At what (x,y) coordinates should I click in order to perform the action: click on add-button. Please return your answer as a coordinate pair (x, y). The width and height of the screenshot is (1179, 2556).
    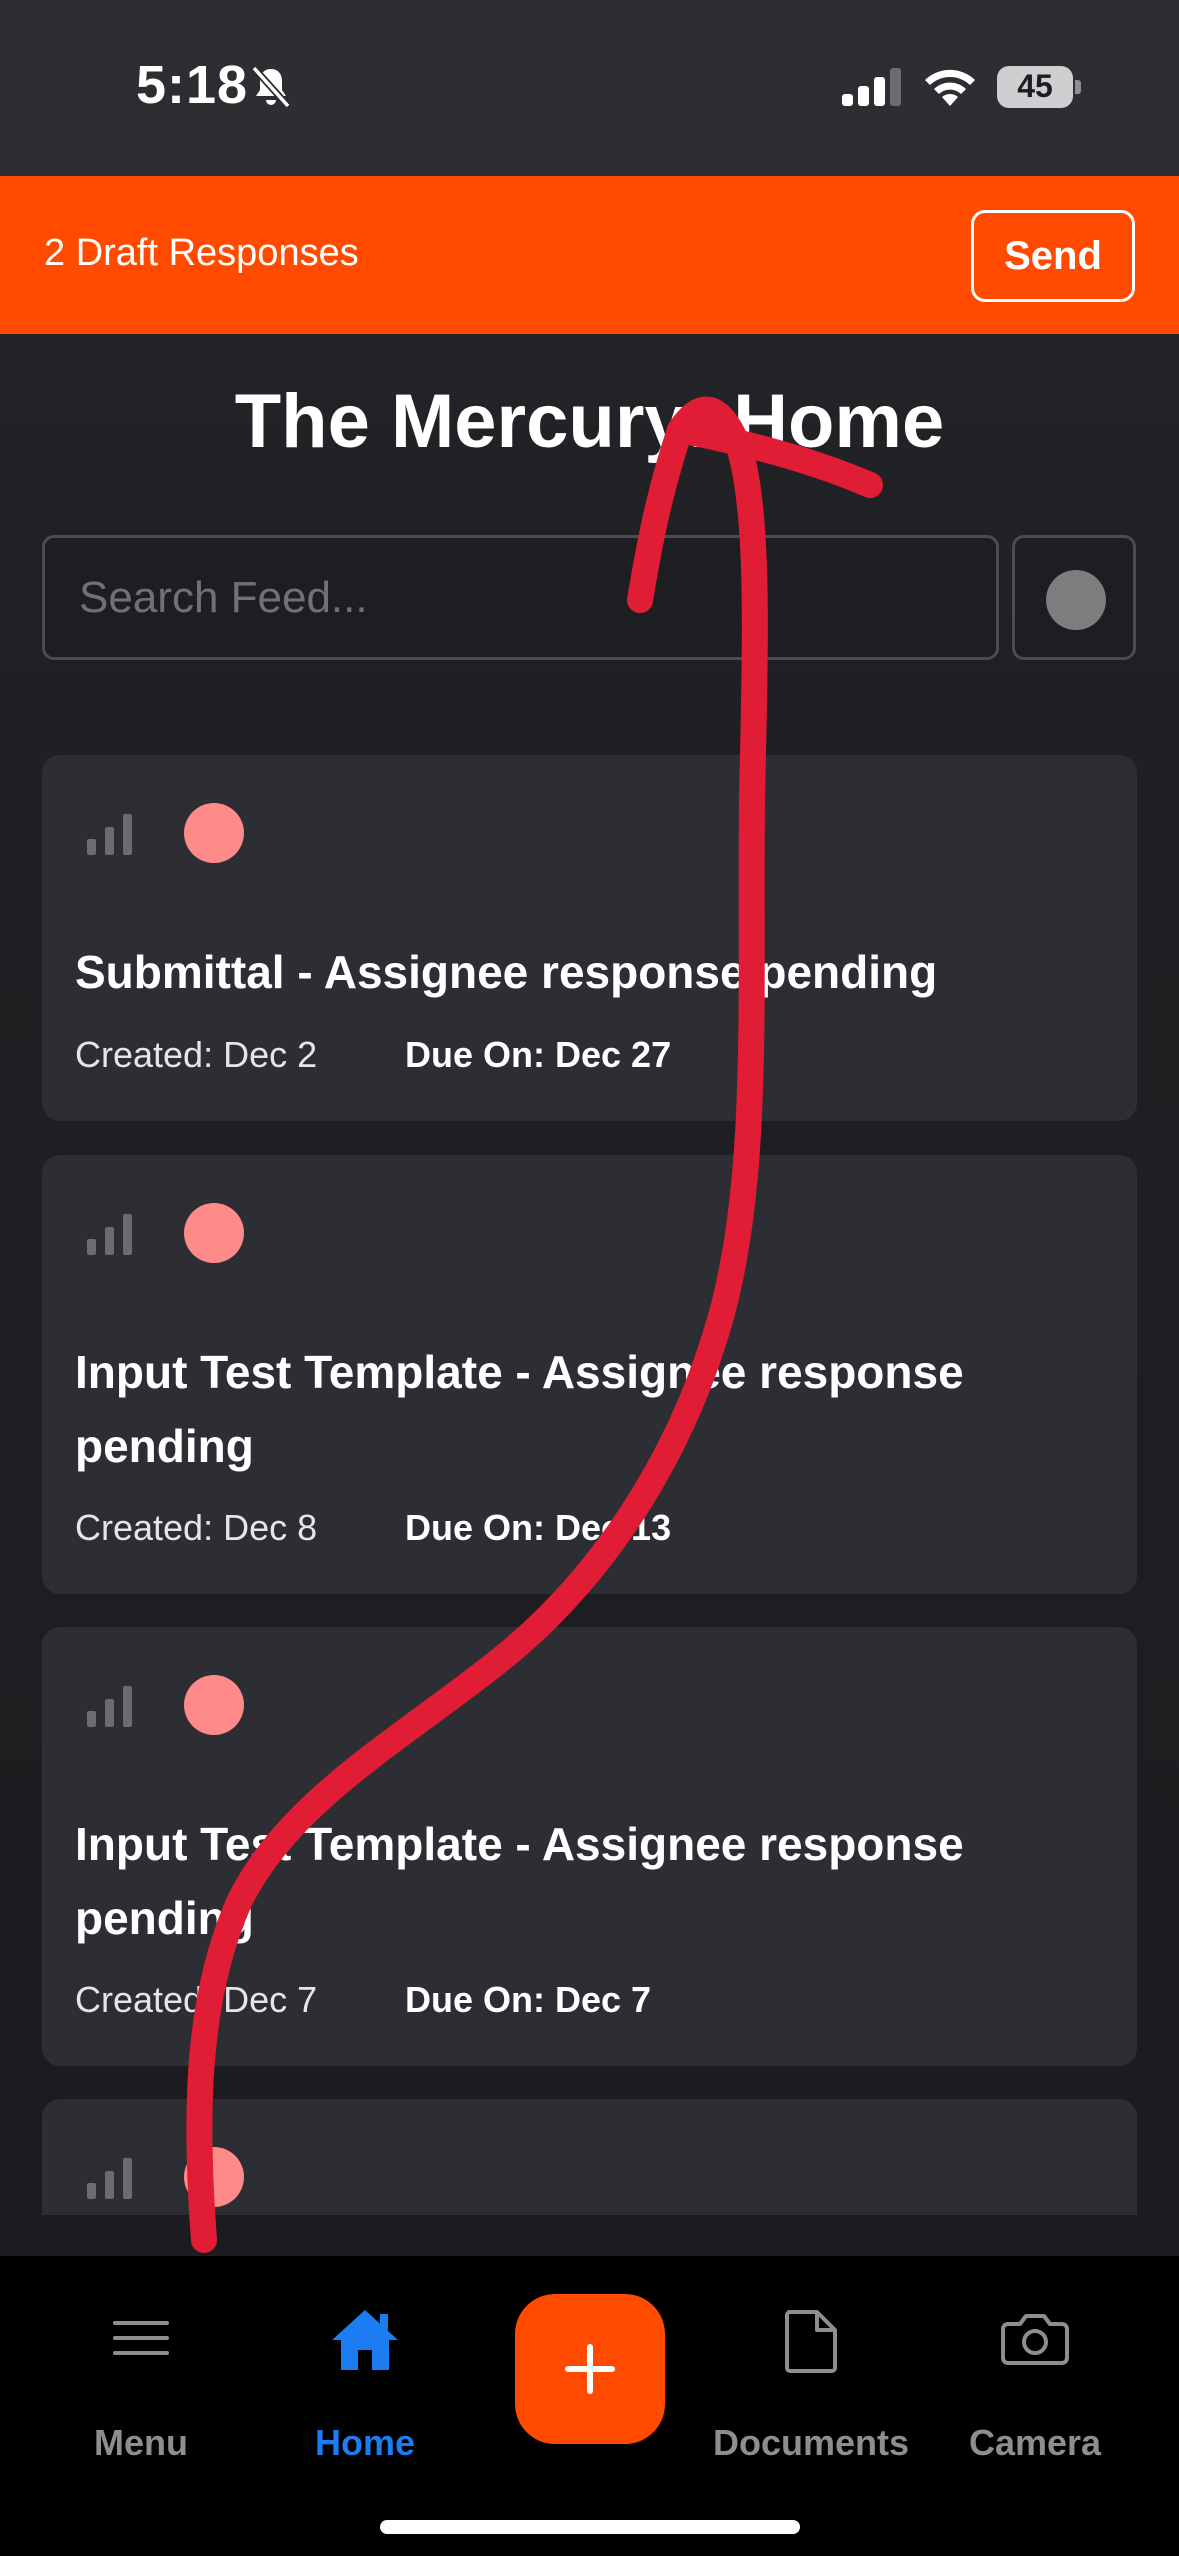
    Looking at the image, I should click on (590, 2369).